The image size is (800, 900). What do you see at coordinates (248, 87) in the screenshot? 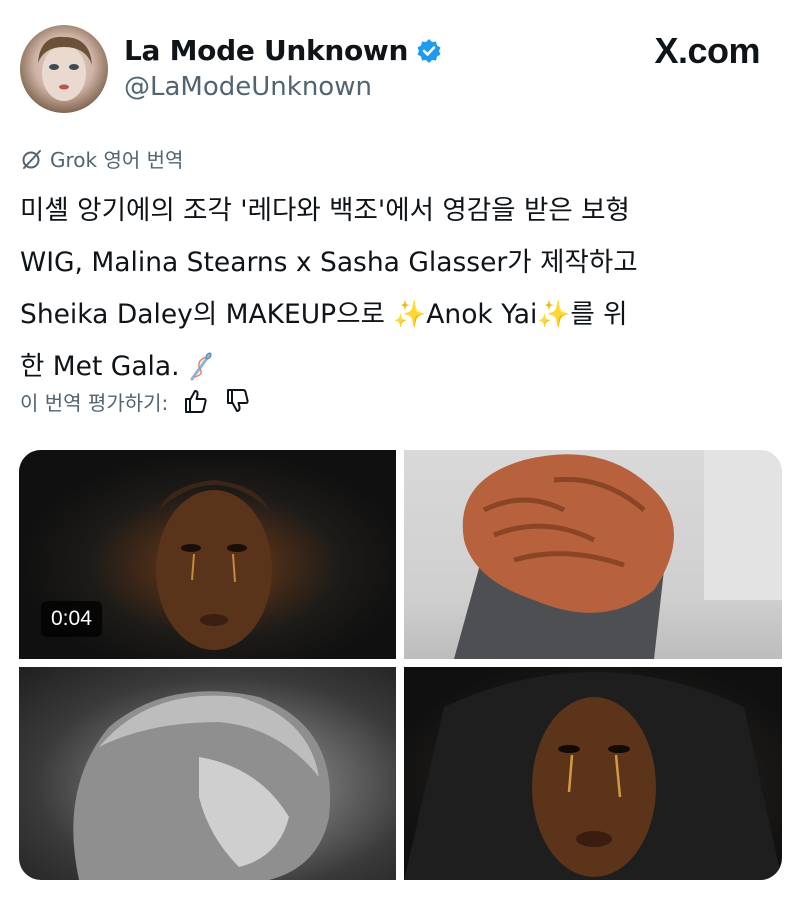
I see `user-handle: @LaModeUnknown` at bounding box center [248, 87].